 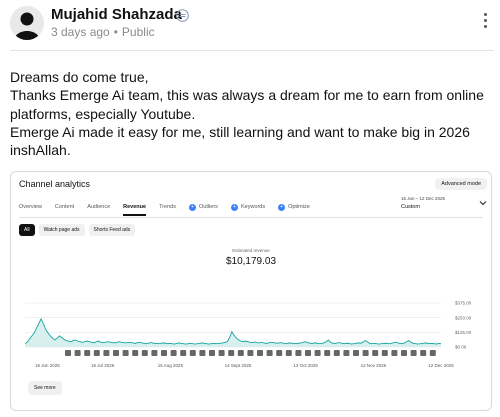 I want to click on user-avatar-icon, so click(x=27, y=23).